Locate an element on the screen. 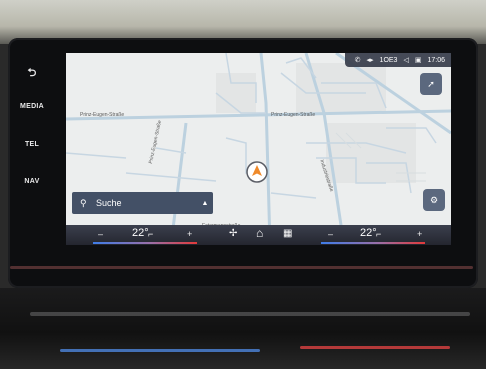 The width and height of the screenshot is (486, 369). home-icon: ⌂ is located at coordinates (259, 233).